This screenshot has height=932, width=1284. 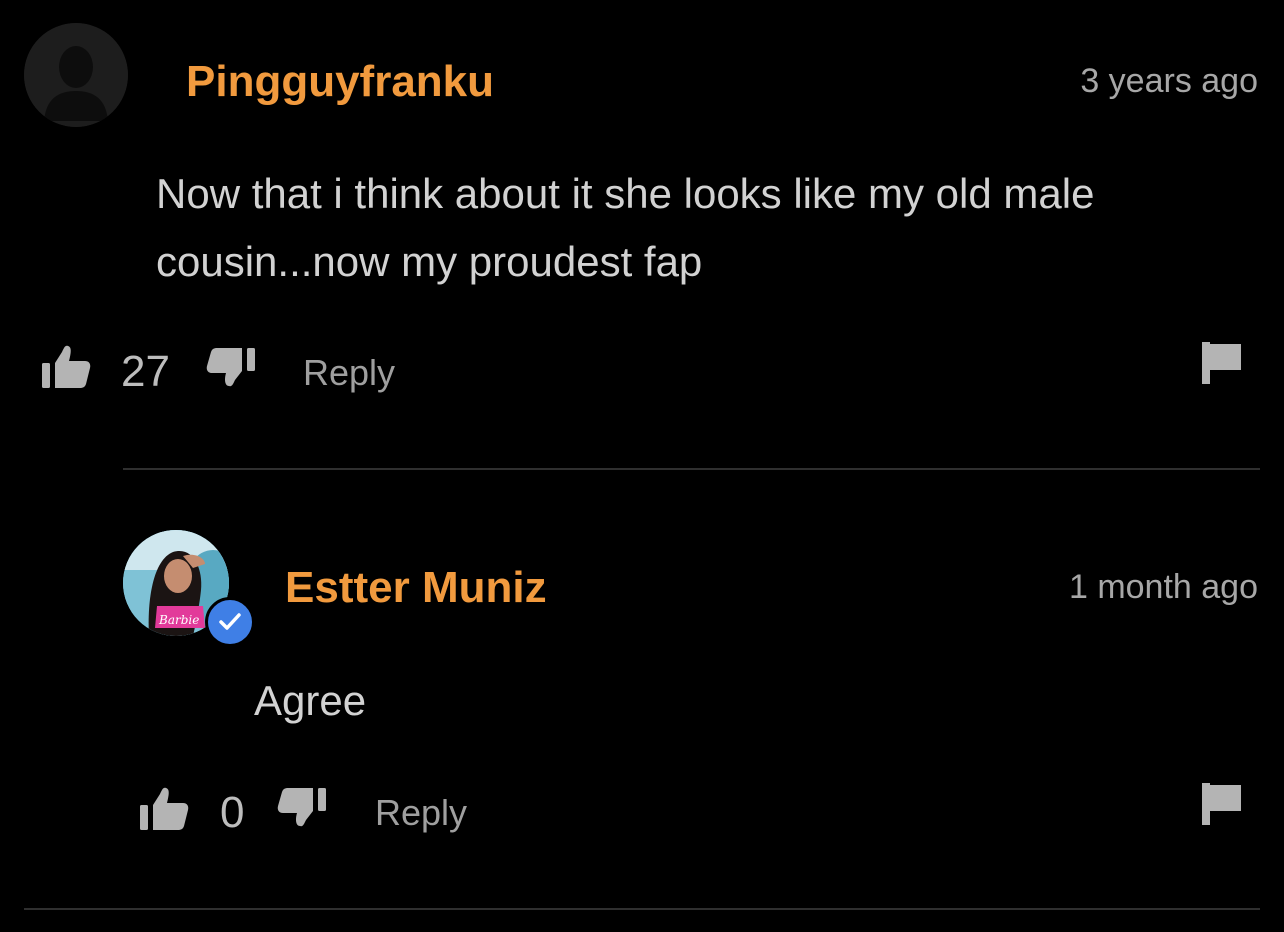 I want to click on avatar, so click(x=76, y=75).